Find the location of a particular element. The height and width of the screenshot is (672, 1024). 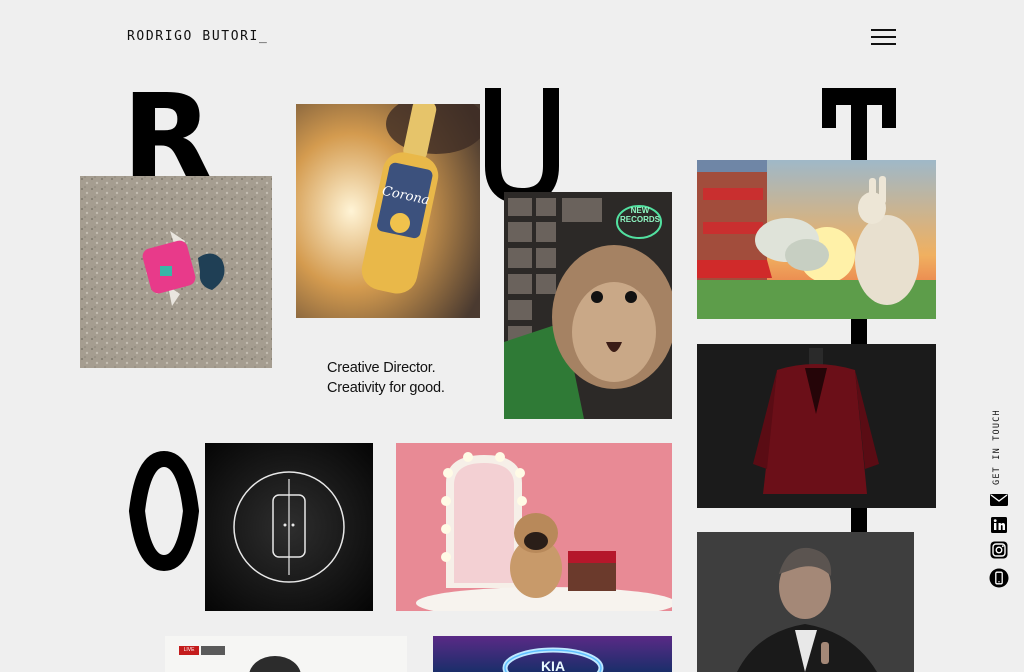

mail-icon is located at coordinates (999, 500).